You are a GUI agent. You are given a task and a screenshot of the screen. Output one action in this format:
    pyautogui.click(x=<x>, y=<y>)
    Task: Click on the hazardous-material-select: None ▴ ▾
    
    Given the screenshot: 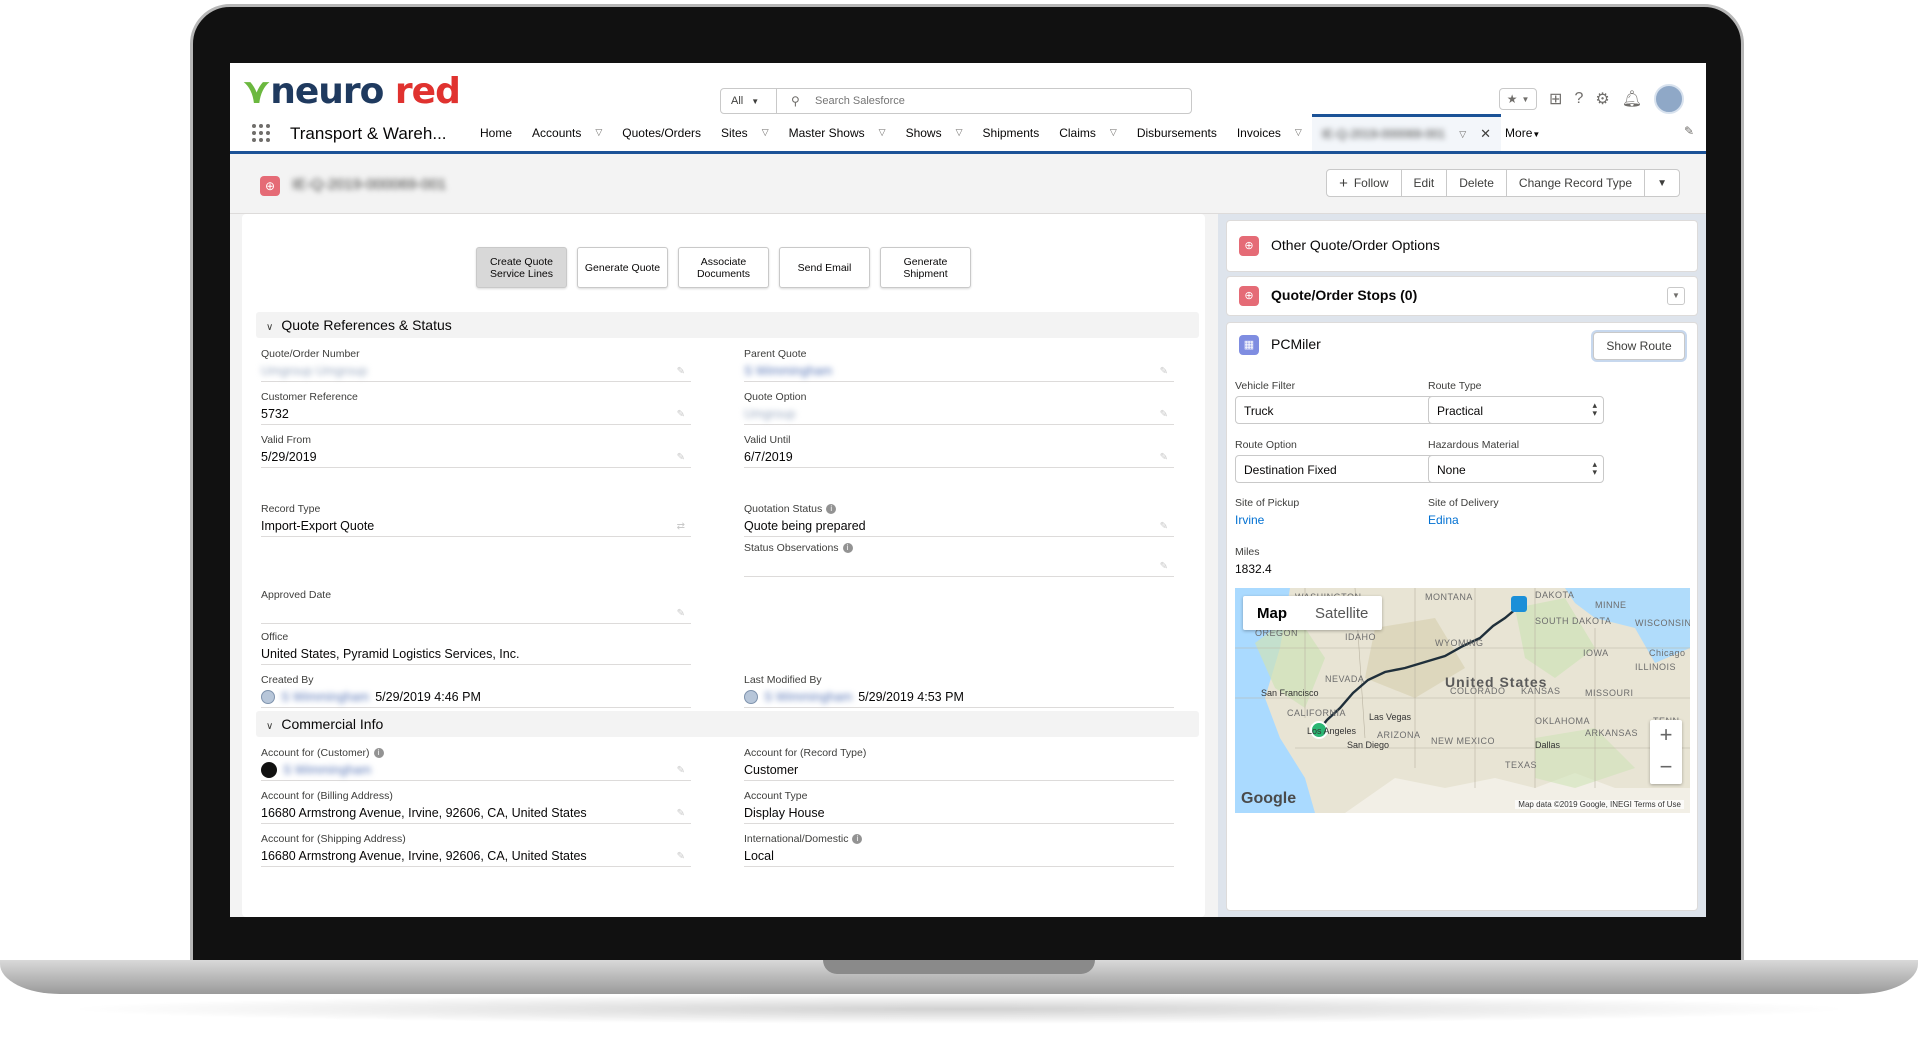 What is the action you would take?
    pyautogui.click(x=1516, y=469)
    